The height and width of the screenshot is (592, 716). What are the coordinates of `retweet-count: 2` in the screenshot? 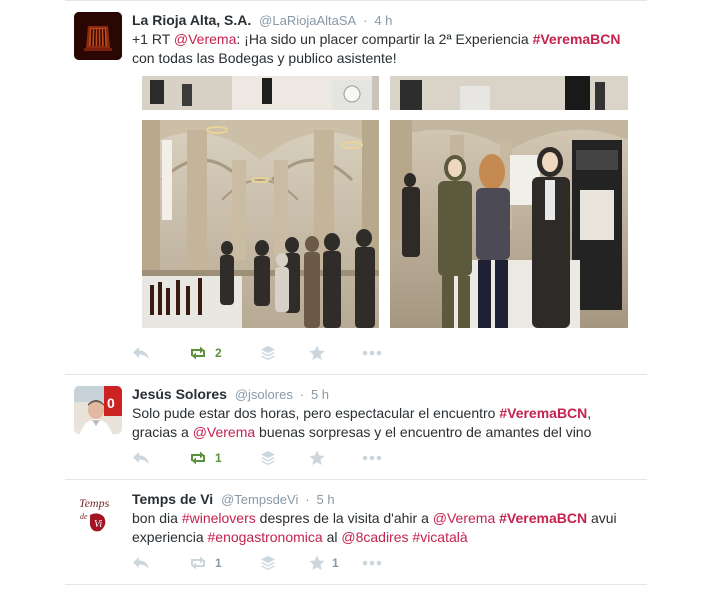 It's located at (218, 353).